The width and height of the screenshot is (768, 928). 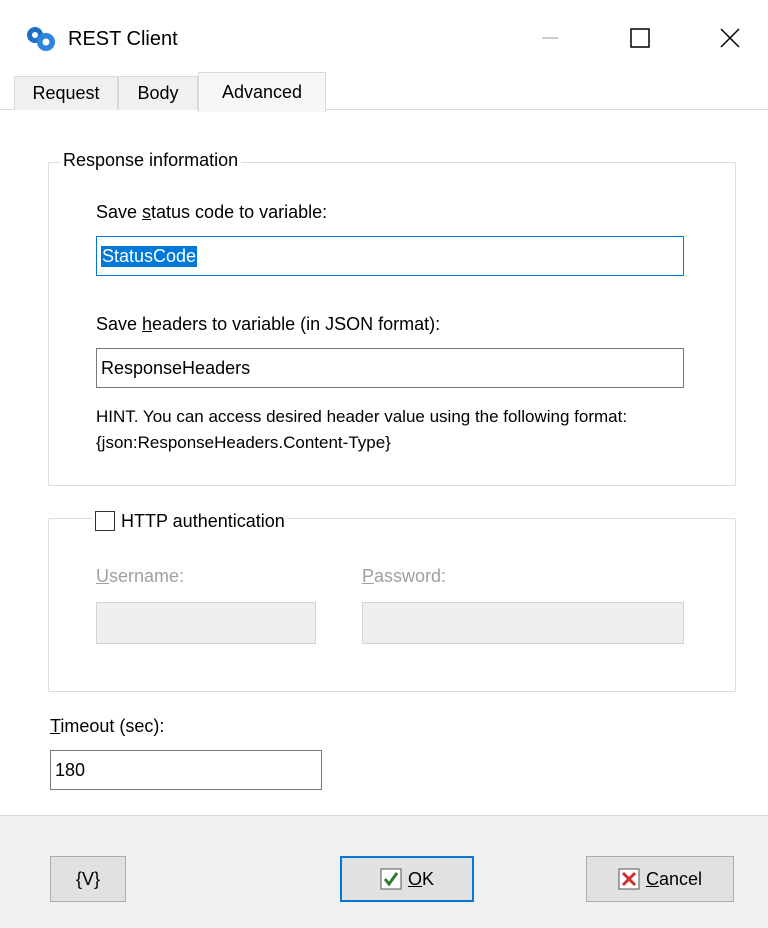 What do you see at coordinates (140, 576) in the screenshot?
I see `username-label: Username:` at bounding box center [140, 576].